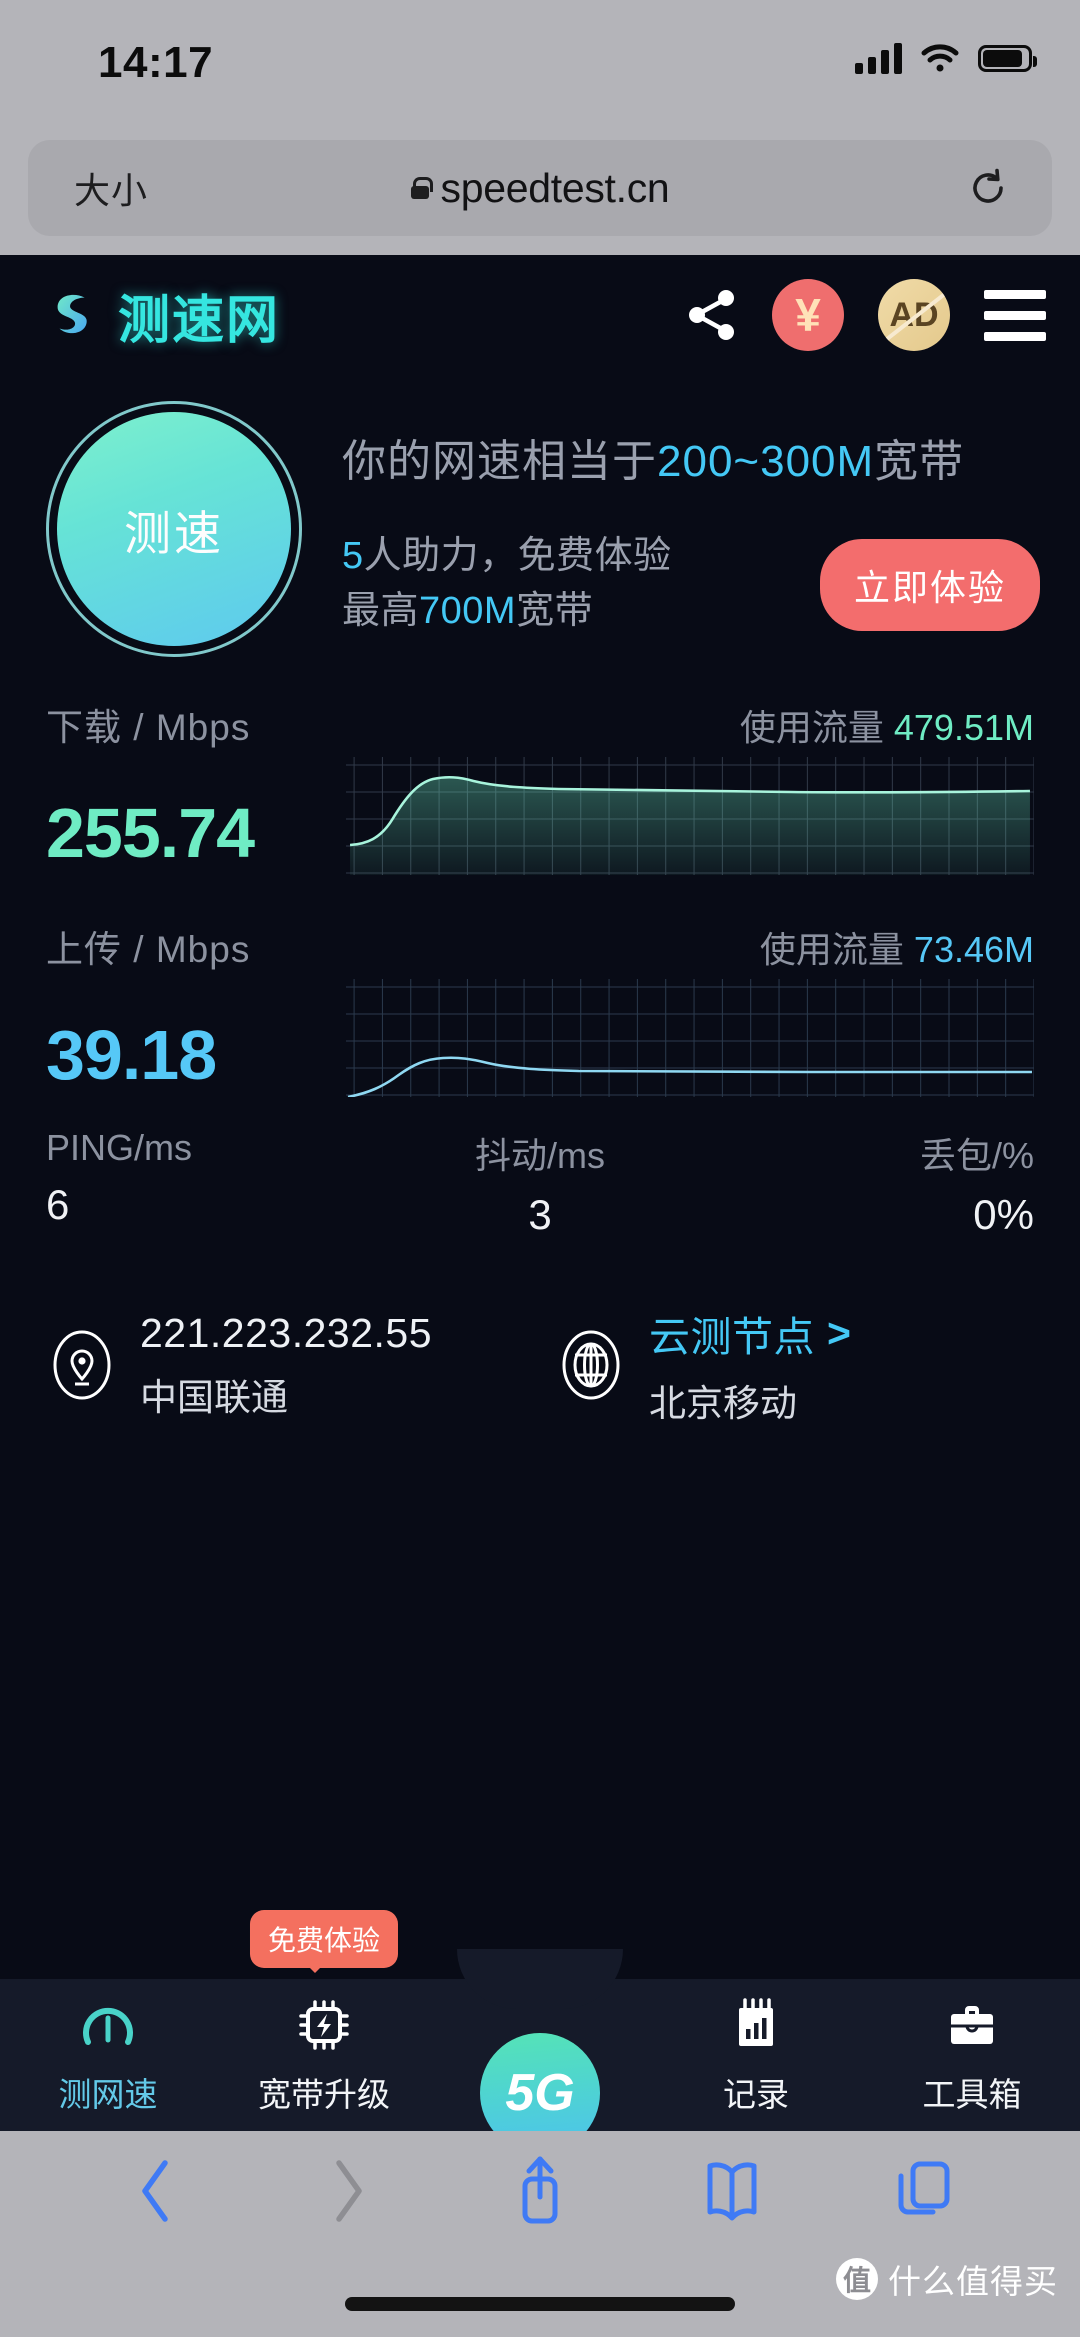 This screenshot has height=2337, width=1080. Describe the element at coordinates (690, 1038) in the screenshot. I see `upload-speed-chart` at that location.